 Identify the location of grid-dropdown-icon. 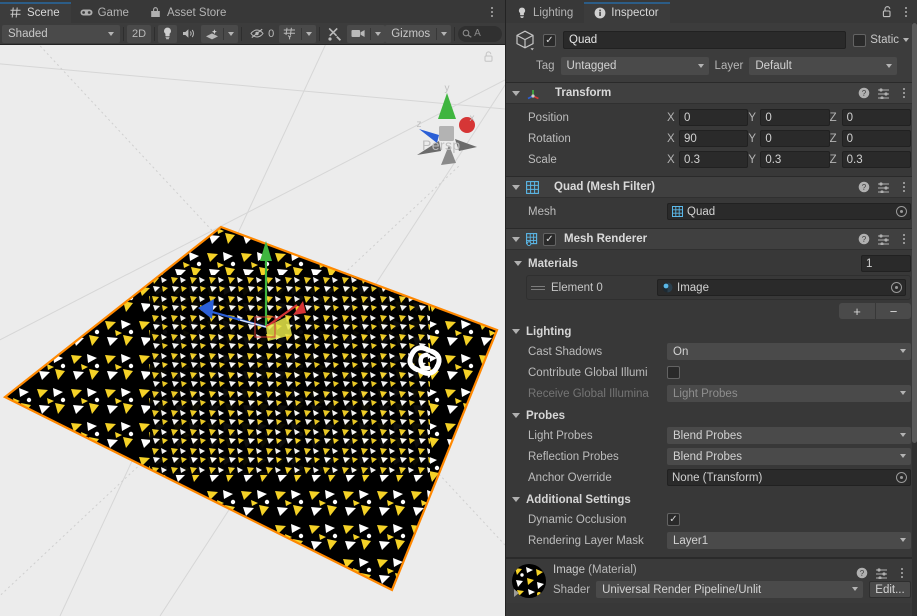
(309, 33).